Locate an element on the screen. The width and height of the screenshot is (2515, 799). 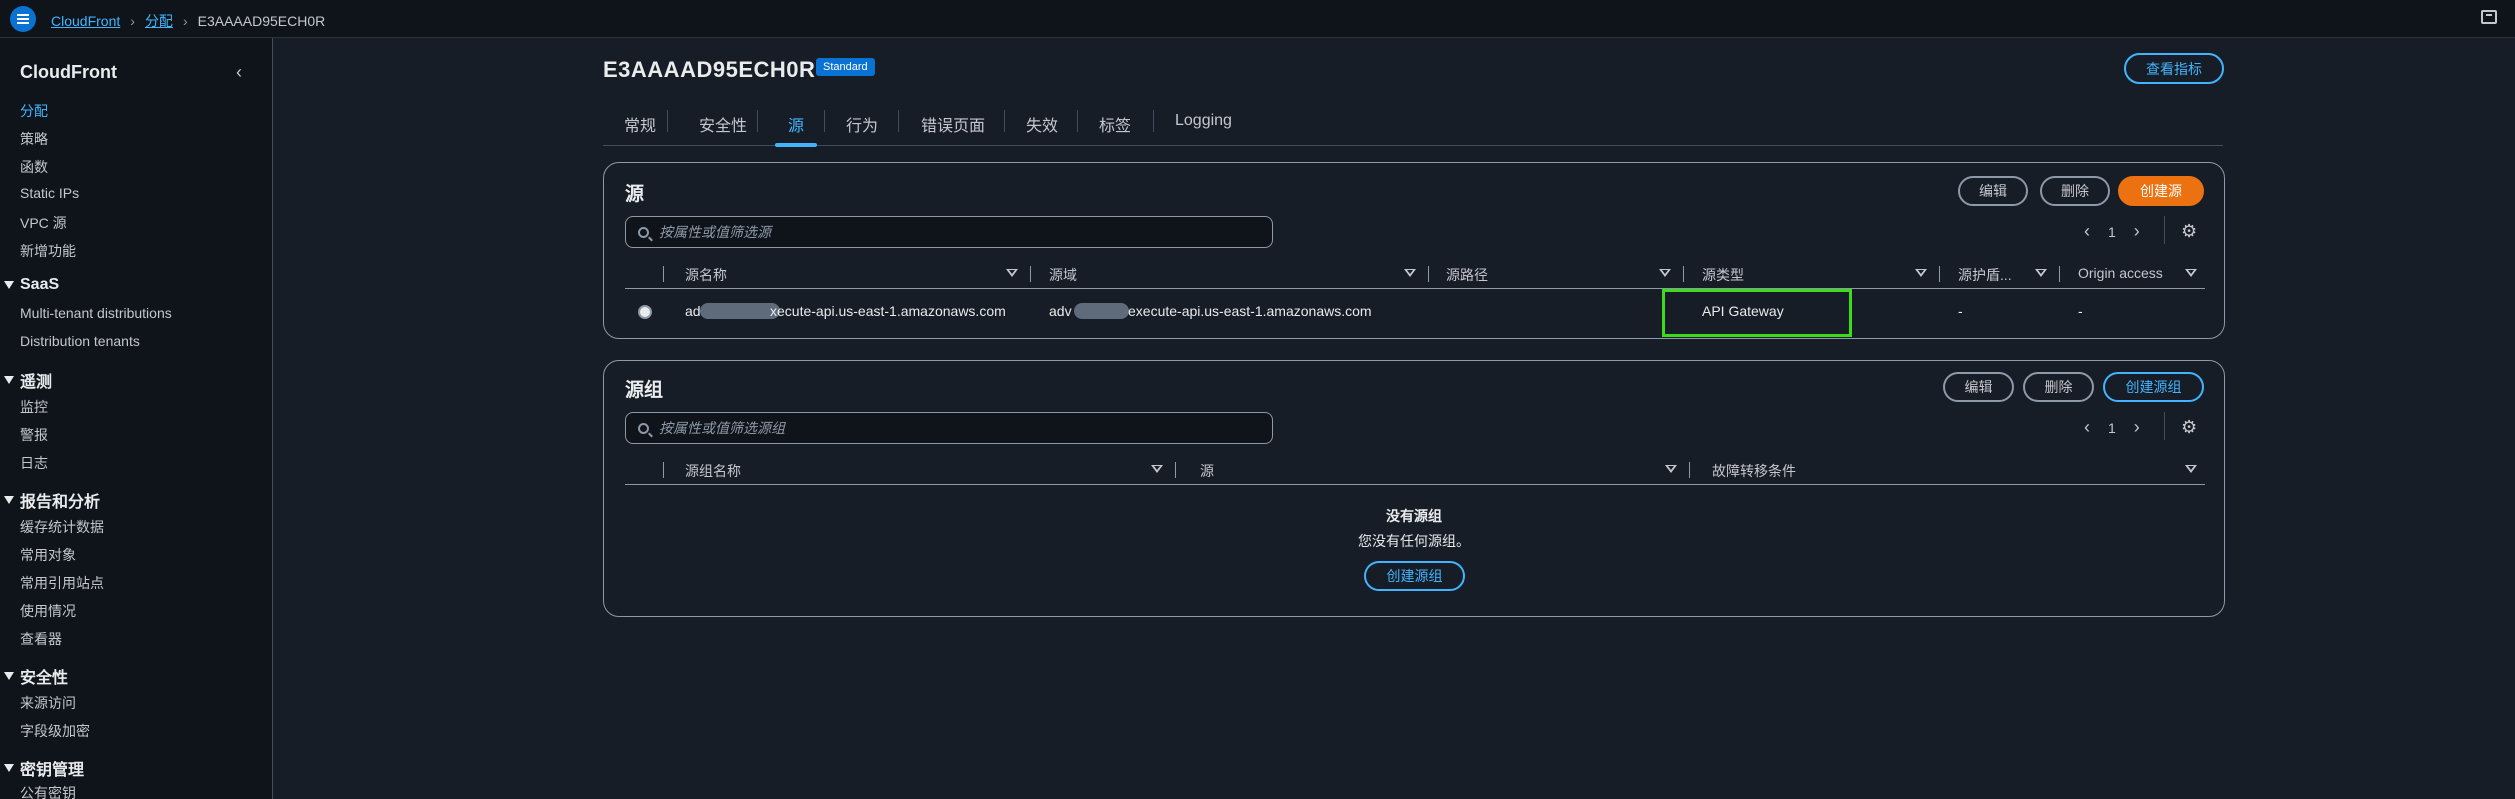
tab-general: 常规 is located at coordinates (640, 129).